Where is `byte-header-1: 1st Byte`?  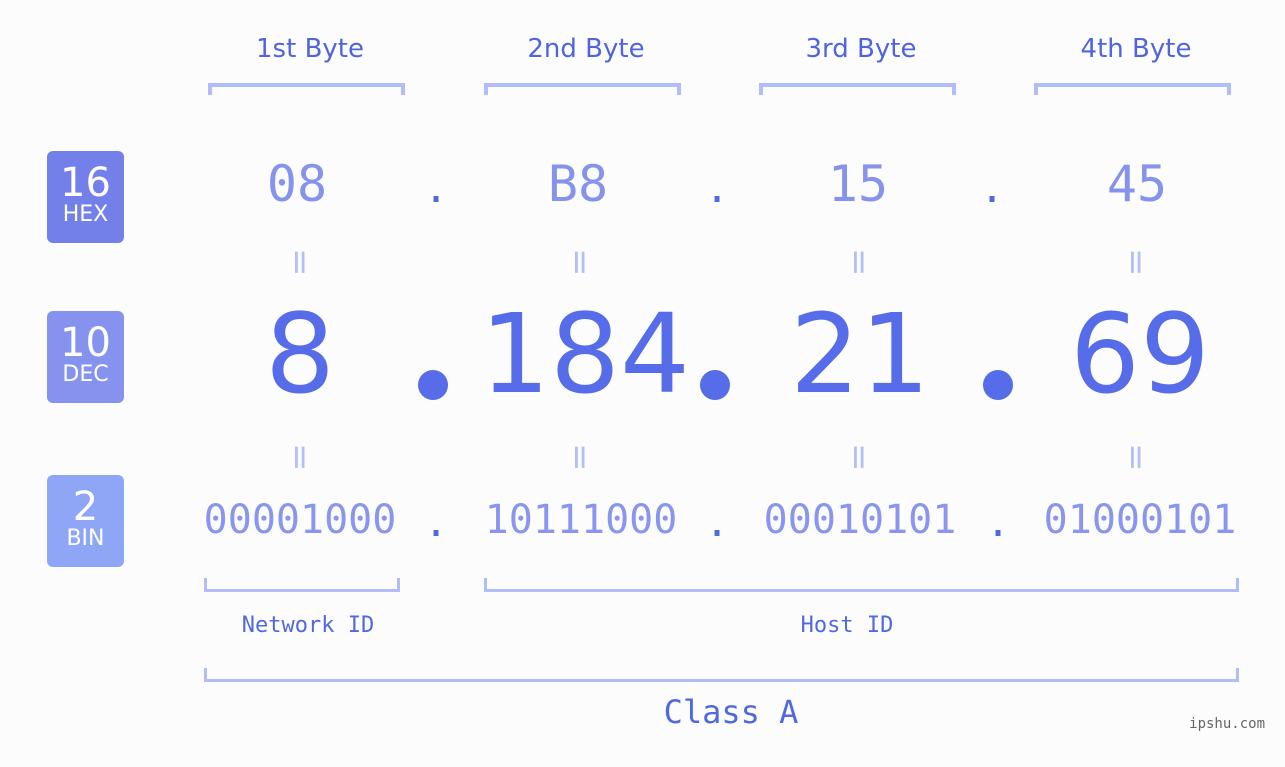
byte-header-1: 1st Byte is located at coordinates (310, 49).